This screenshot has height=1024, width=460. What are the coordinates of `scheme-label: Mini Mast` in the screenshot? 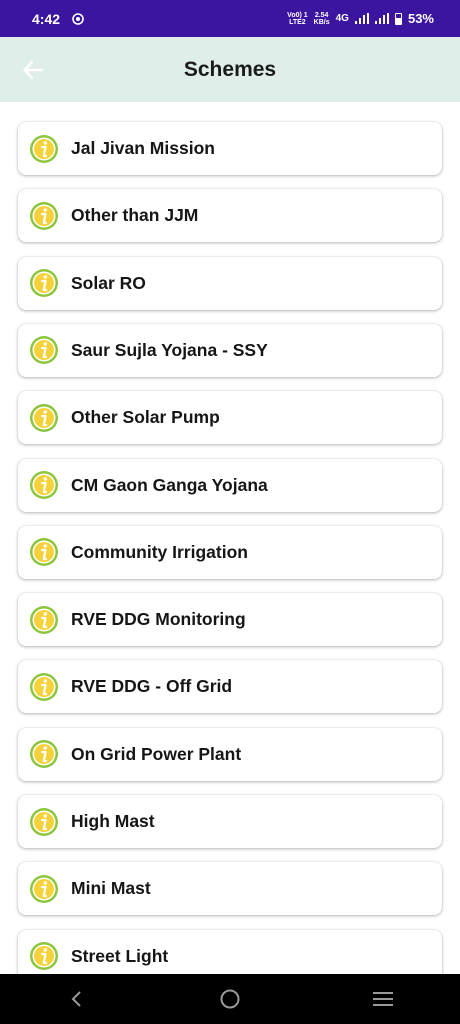 It's located at (111, 888).